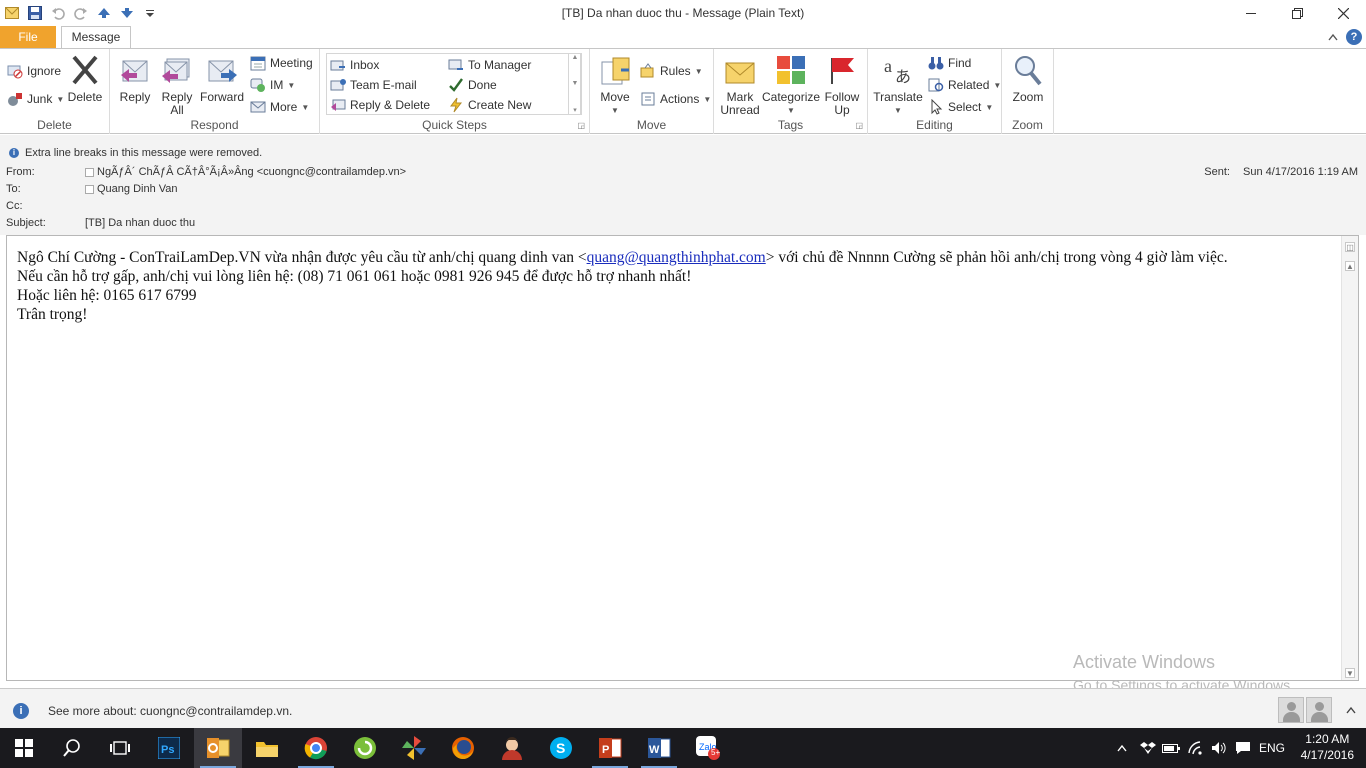 This screenshot has width=1366, height=768. Describe the element at coordinates (316, 748) in the screenshot. I see `chrome-icon` at that location.